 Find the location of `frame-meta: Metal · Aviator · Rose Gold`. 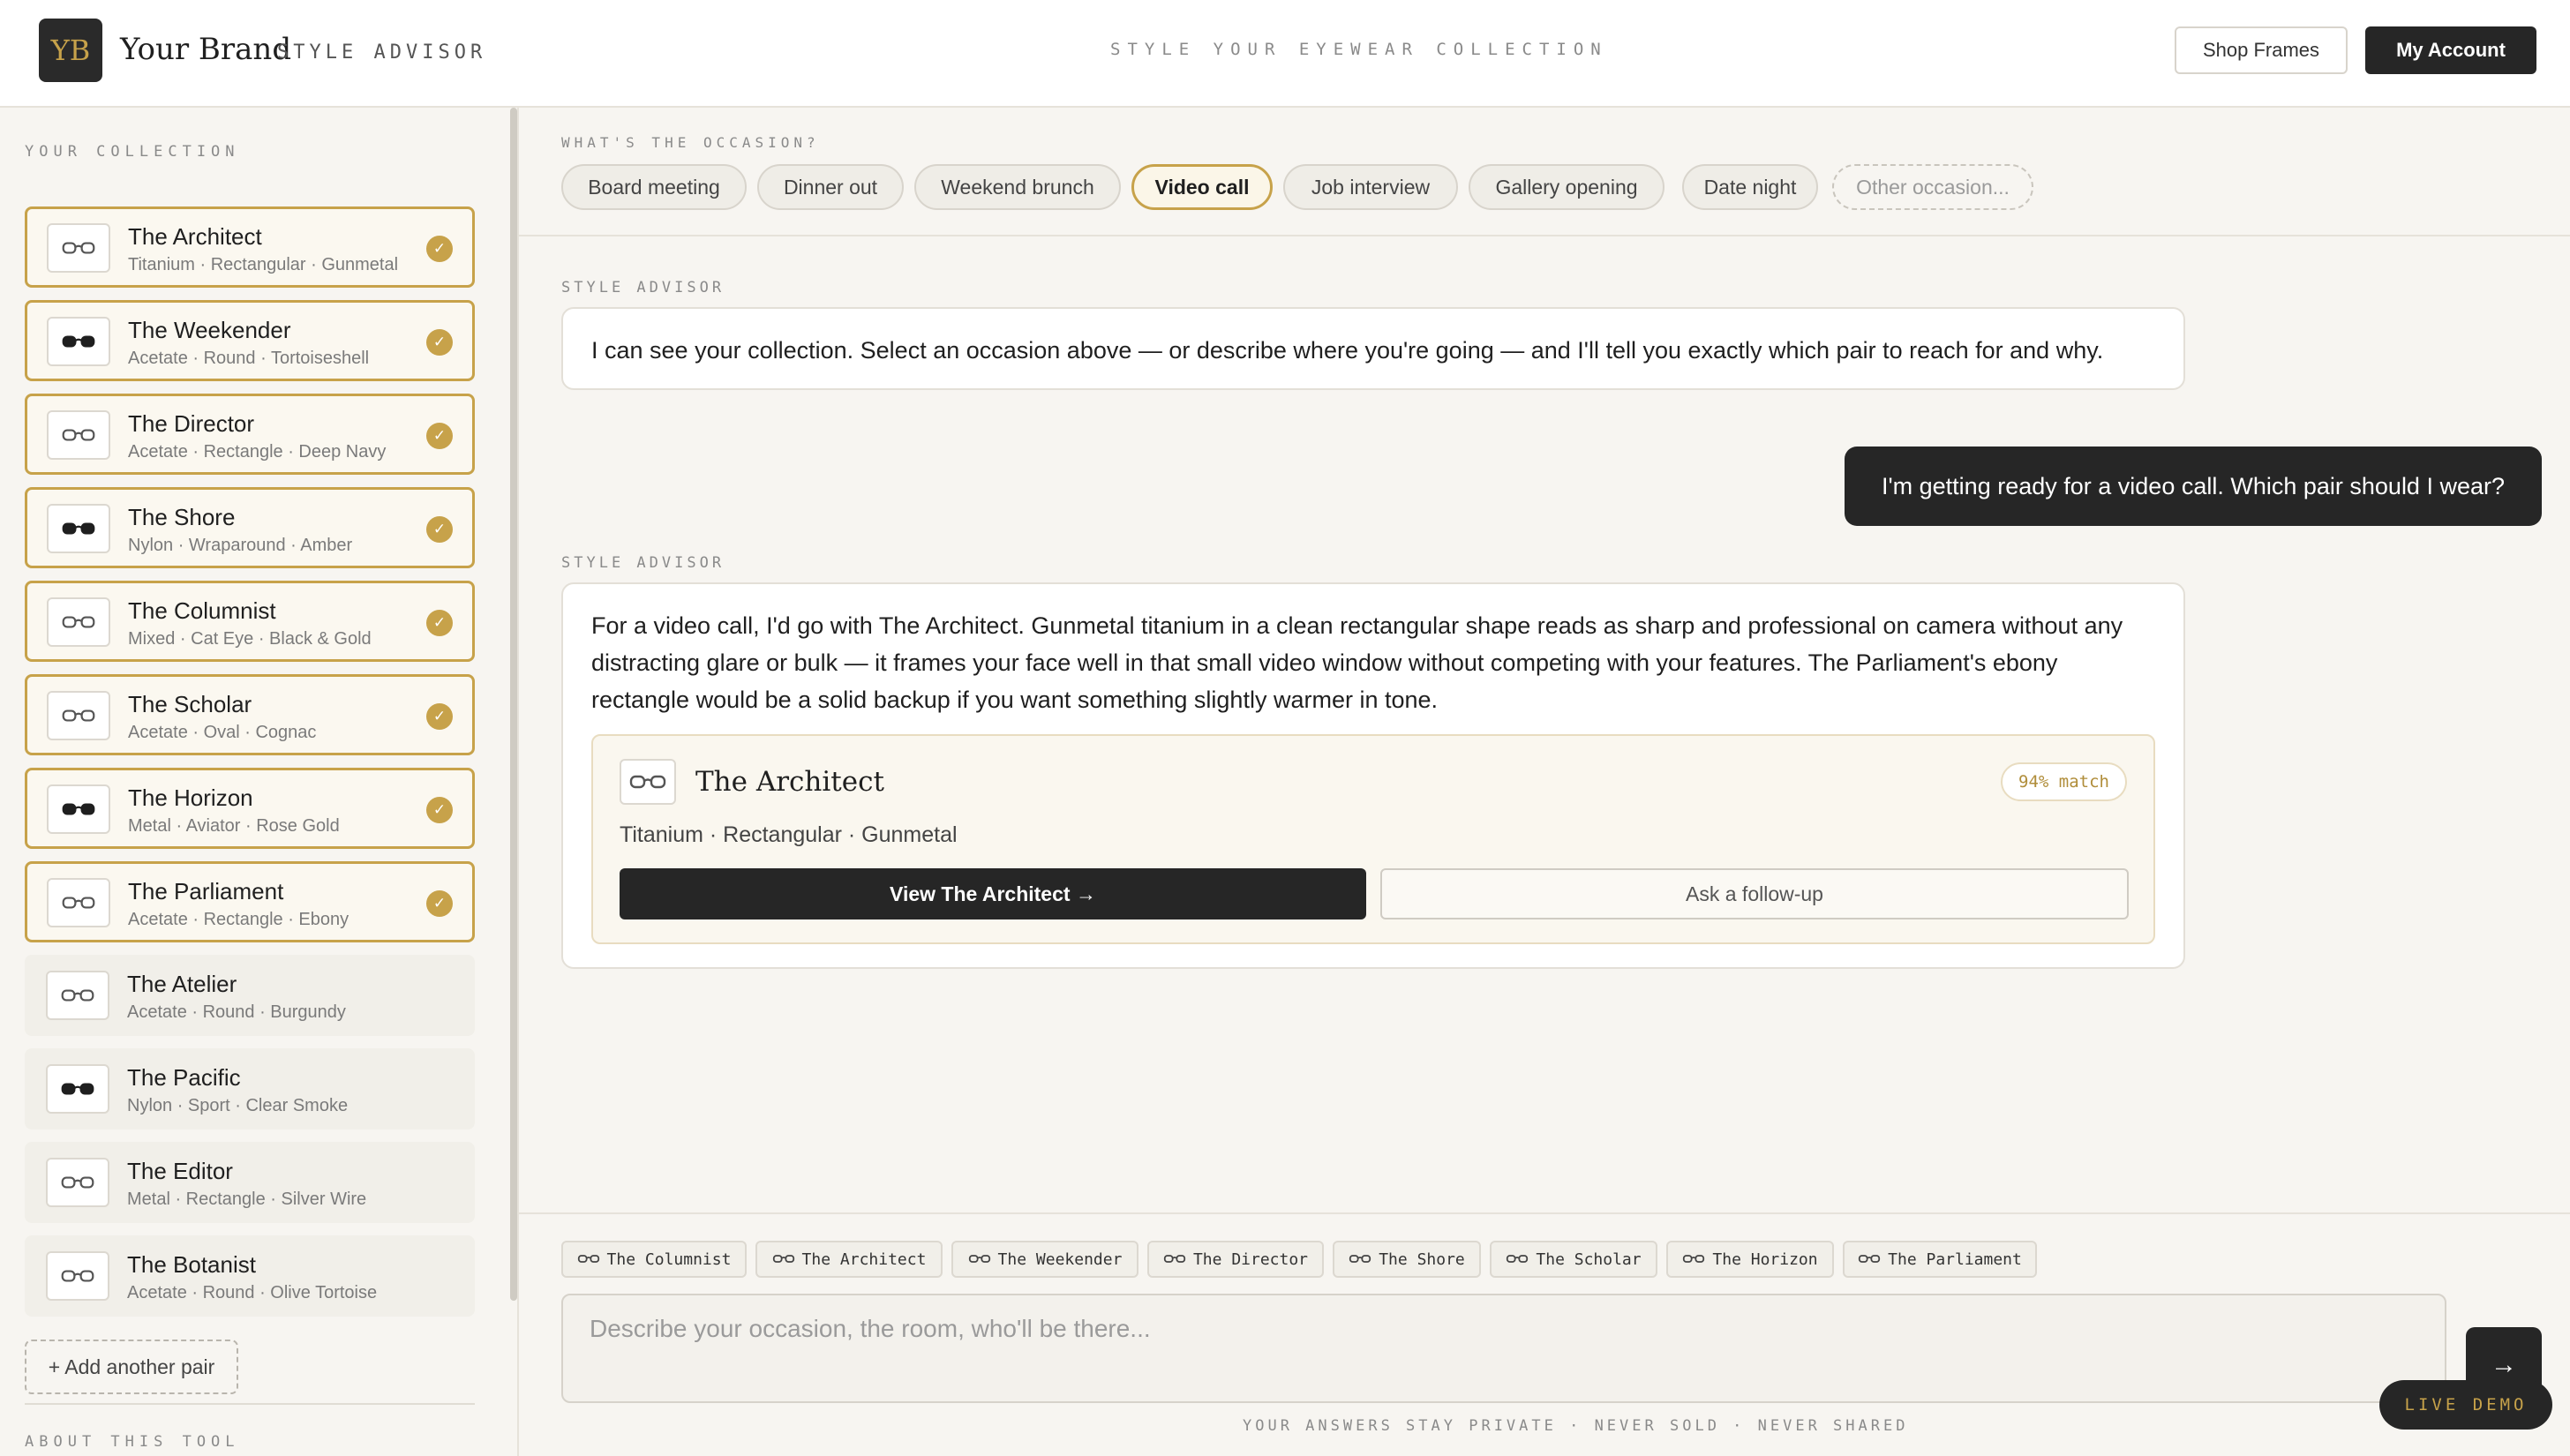

frame-meta: Metal · Aviator · Rose Gold is located at coordinates (234, 826).